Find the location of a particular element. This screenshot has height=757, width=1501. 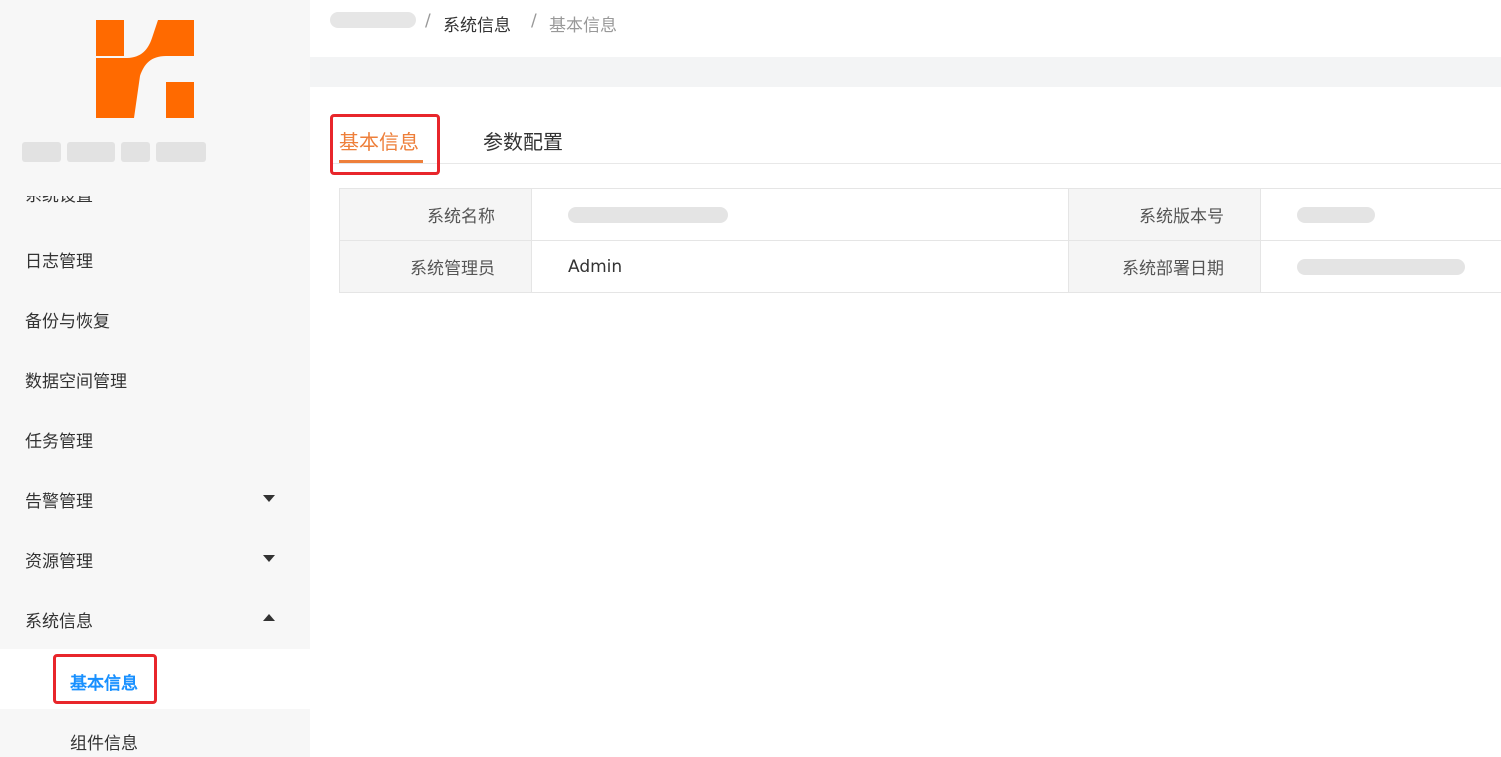

sidebar-item-label: 系统信息 is located at coordinates (59, 621).